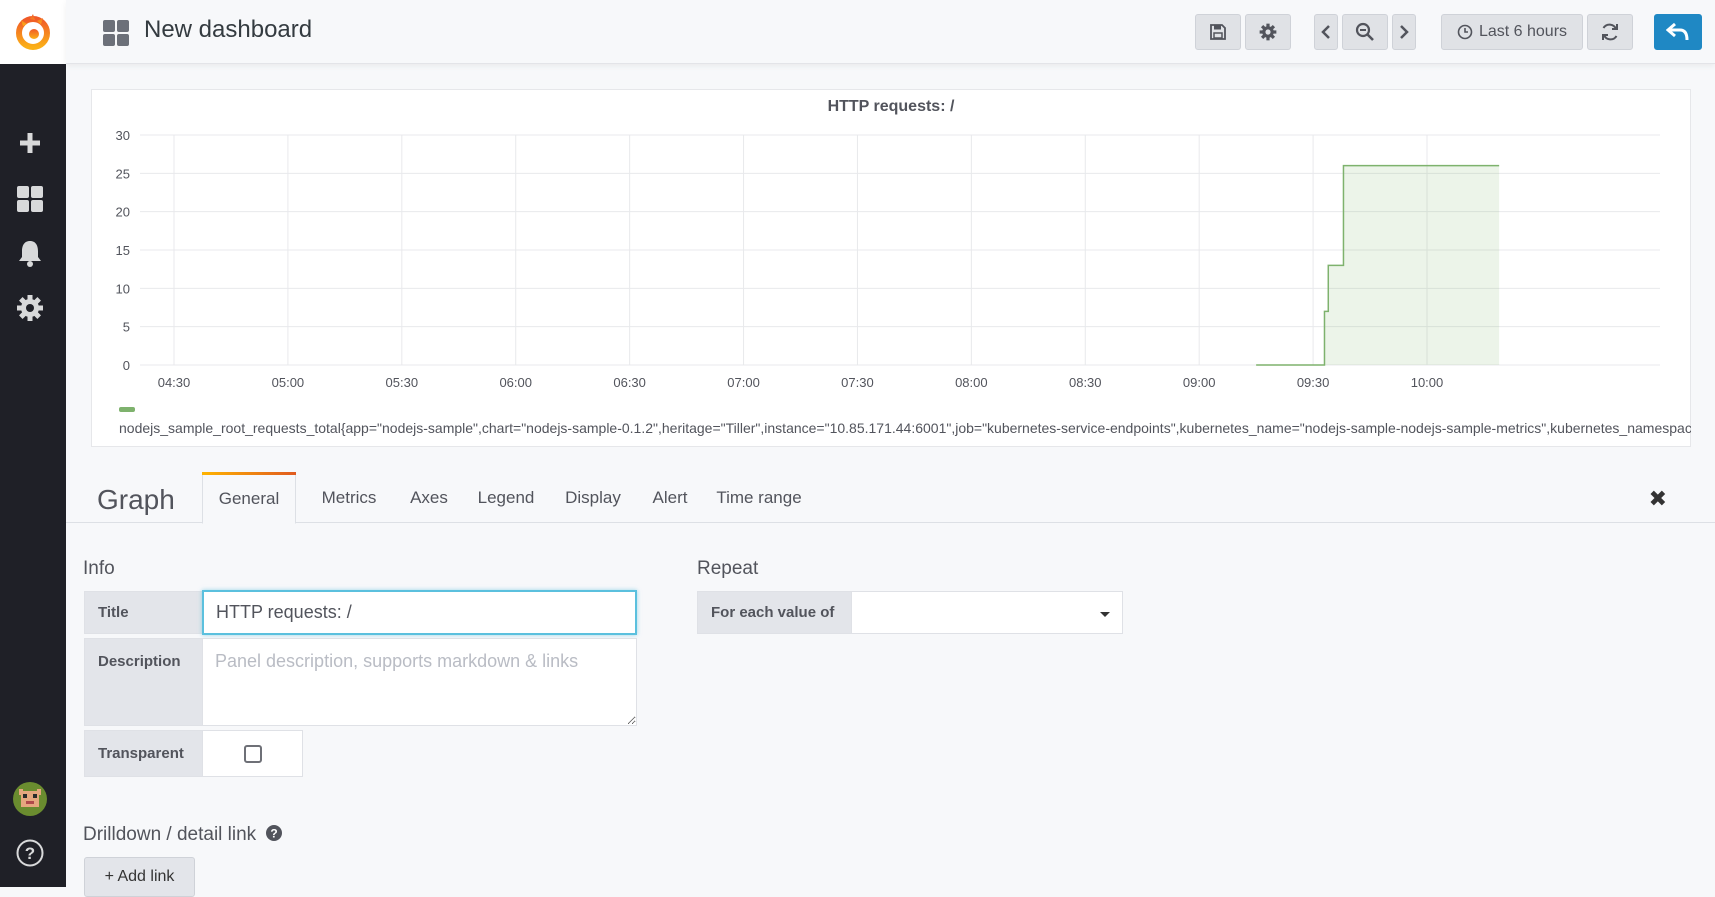 Image resolution: width=1715 pixels, height=897 pixels. I want to click on save-icon, so click(1218, 32).